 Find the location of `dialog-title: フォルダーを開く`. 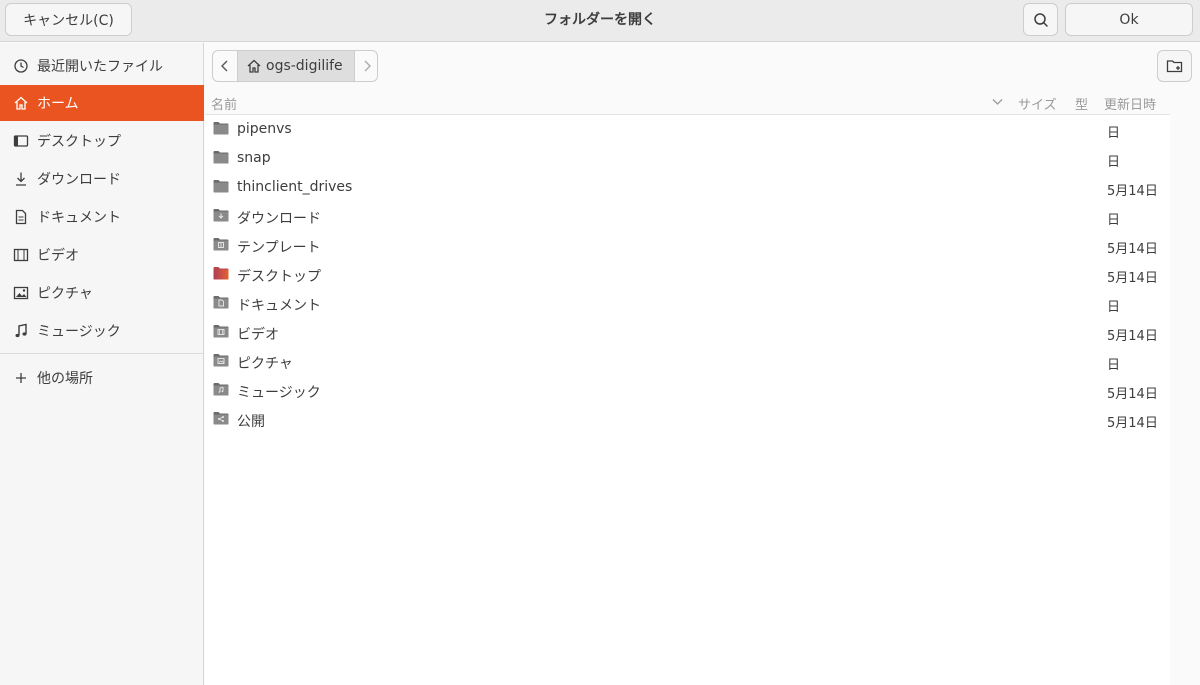

dialog-title: フォルダーを開く is located at coordinates (600, 20).